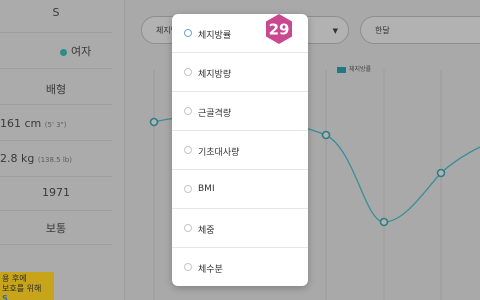  I want to click on dropdown-option-label: 체수분, so click(210, 270).